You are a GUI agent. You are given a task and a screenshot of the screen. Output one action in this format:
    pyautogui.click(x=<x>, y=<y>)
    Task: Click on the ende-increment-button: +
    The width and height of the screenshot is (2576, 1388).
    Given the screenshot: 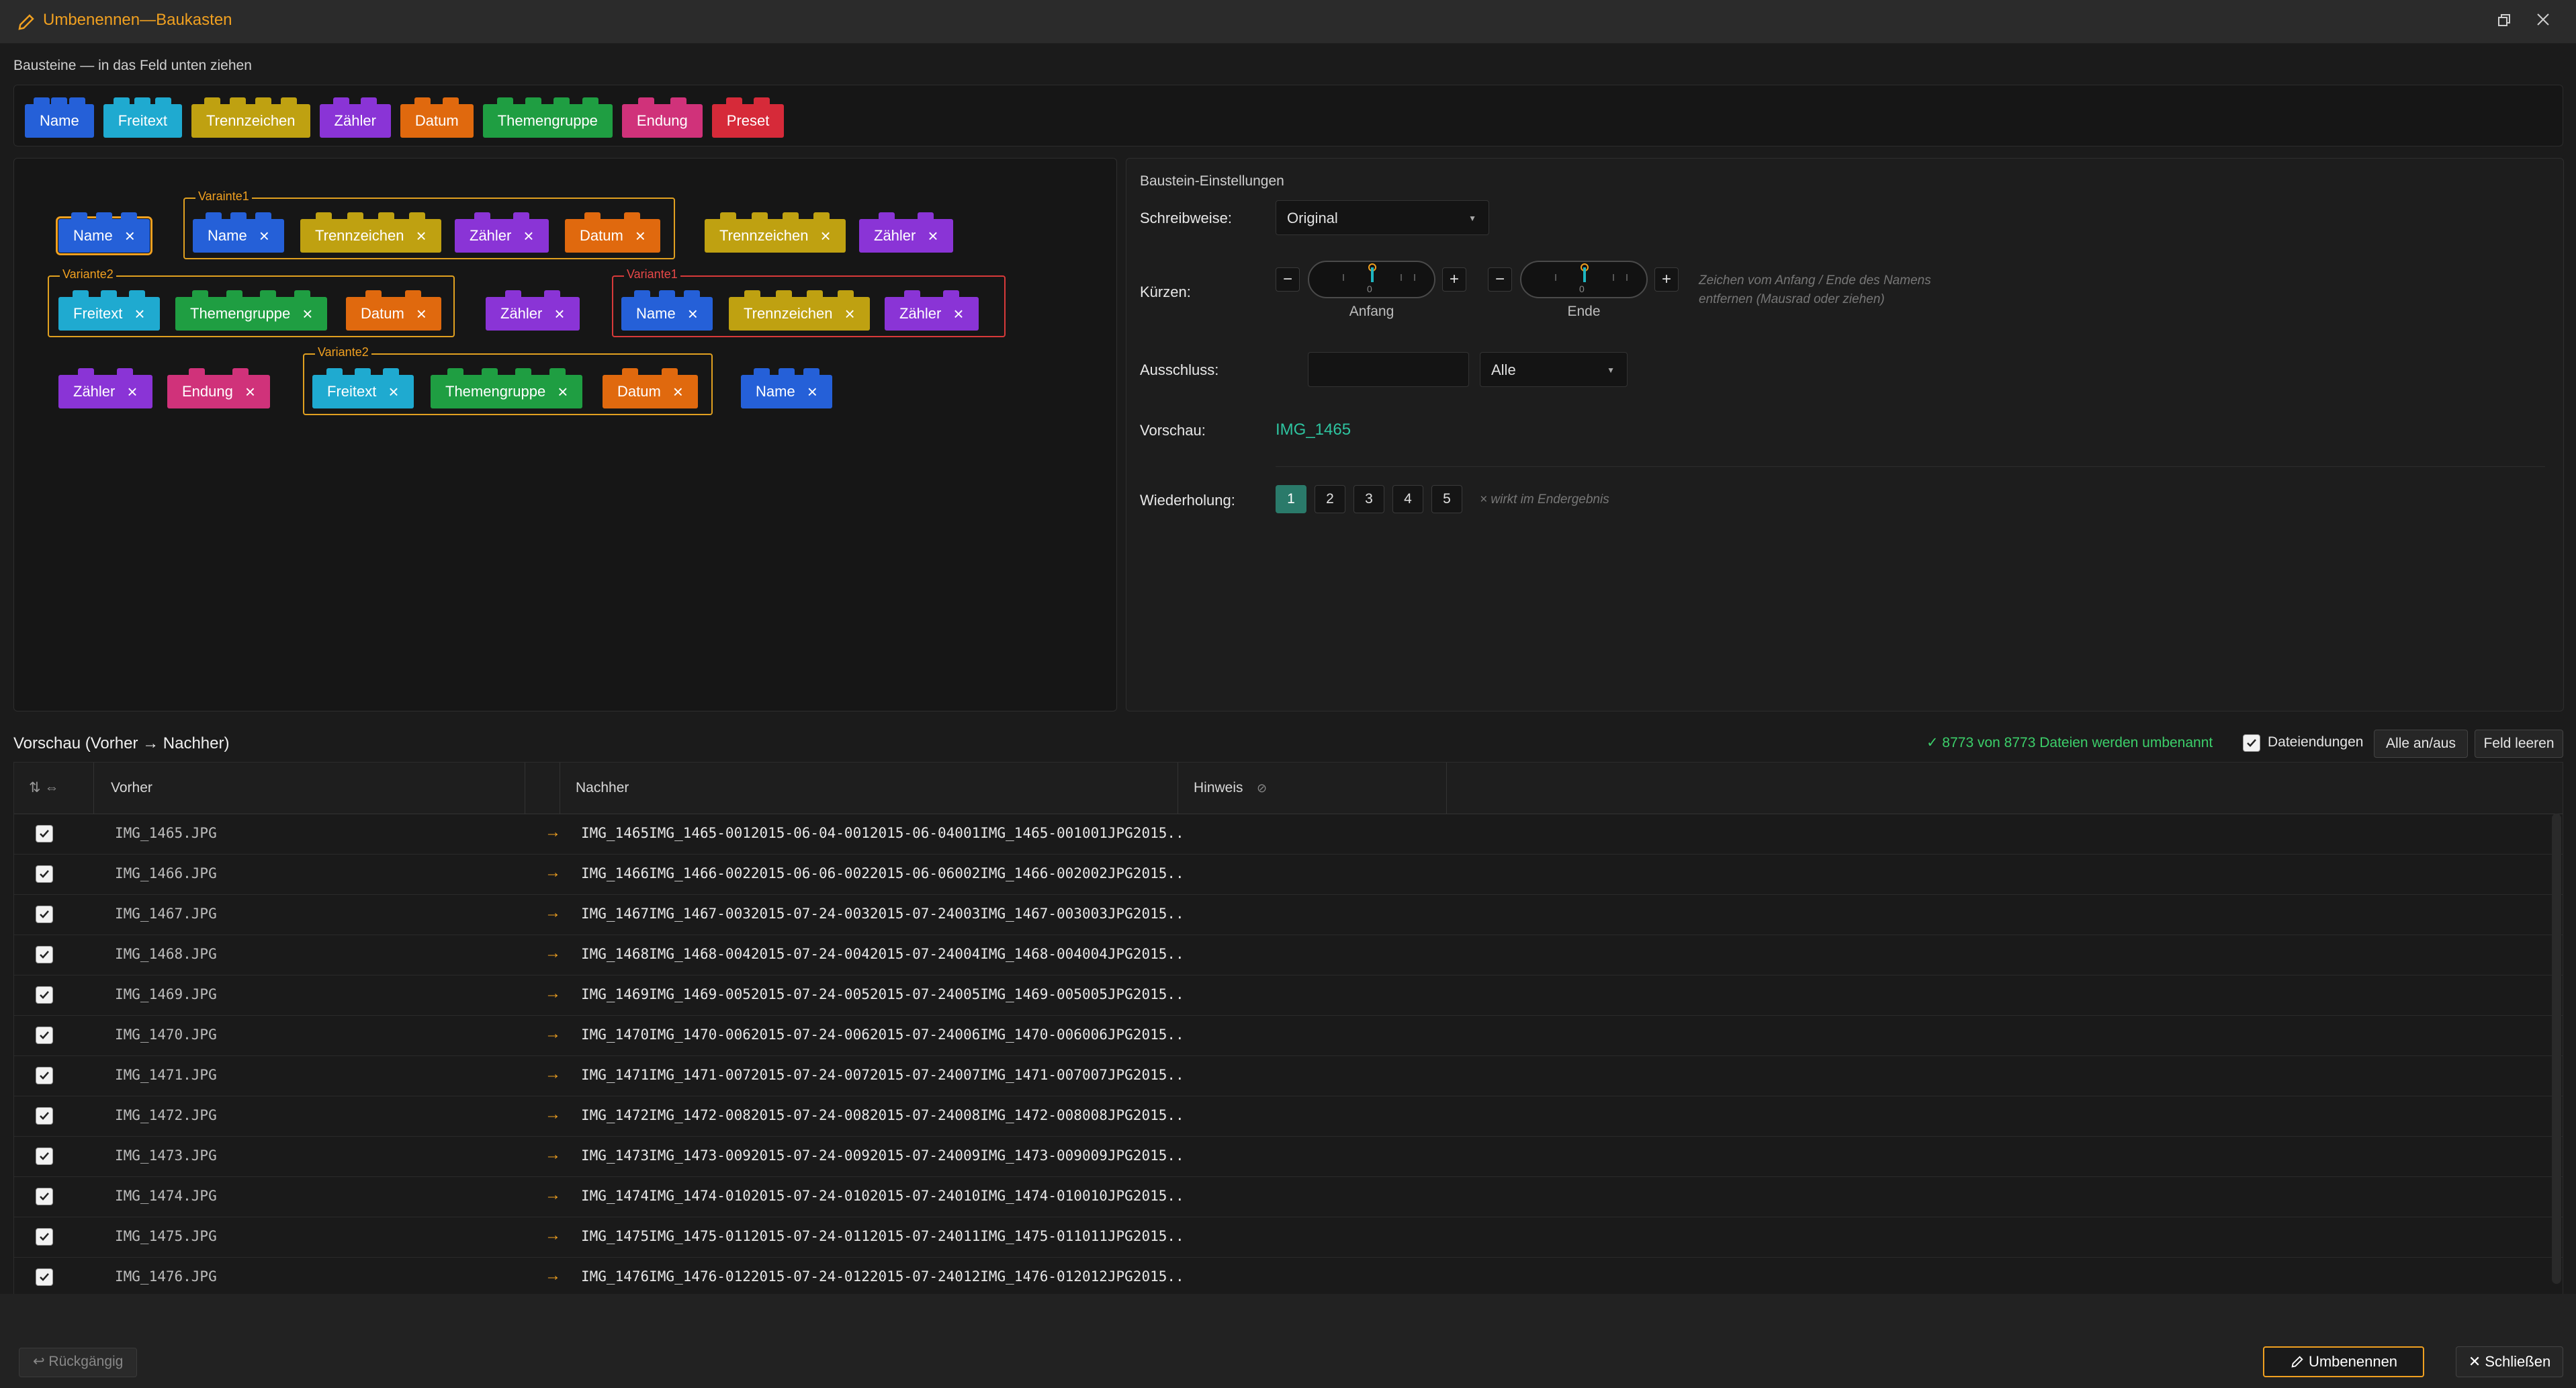 What is the action you would take?
    pyautogui.click(x=1666, y=279)
    